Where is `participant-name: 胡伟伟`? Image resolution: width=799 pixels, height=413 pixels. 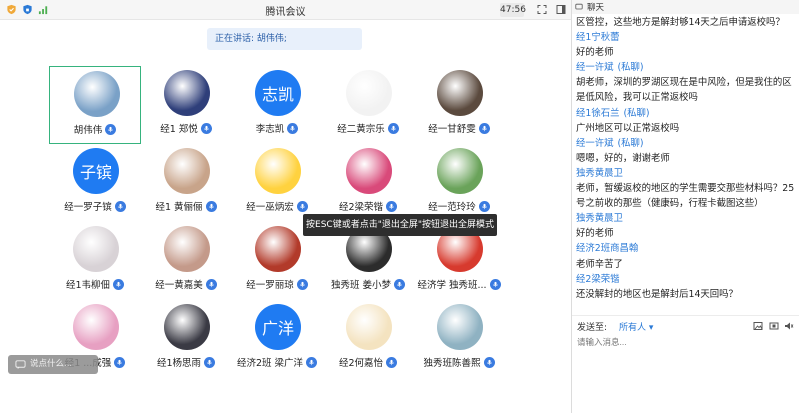
participant-name: 胡伟伟 is located at coordinates (88, 130).